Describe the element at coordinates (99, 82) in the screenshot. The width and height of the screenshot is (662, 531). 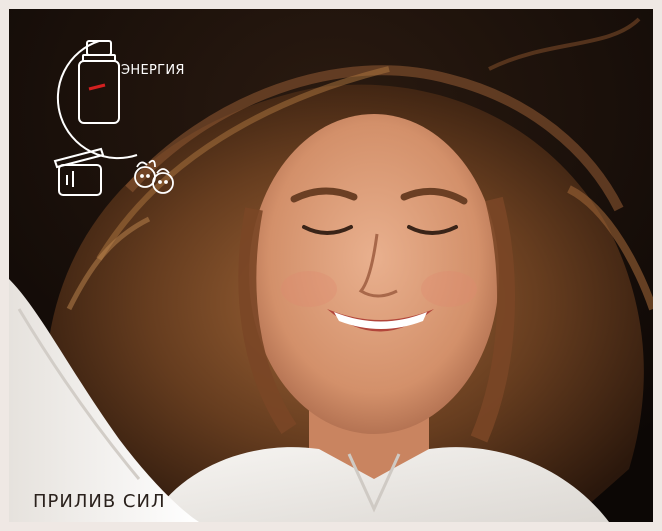
I see `oil-bottle-icon` at that location.